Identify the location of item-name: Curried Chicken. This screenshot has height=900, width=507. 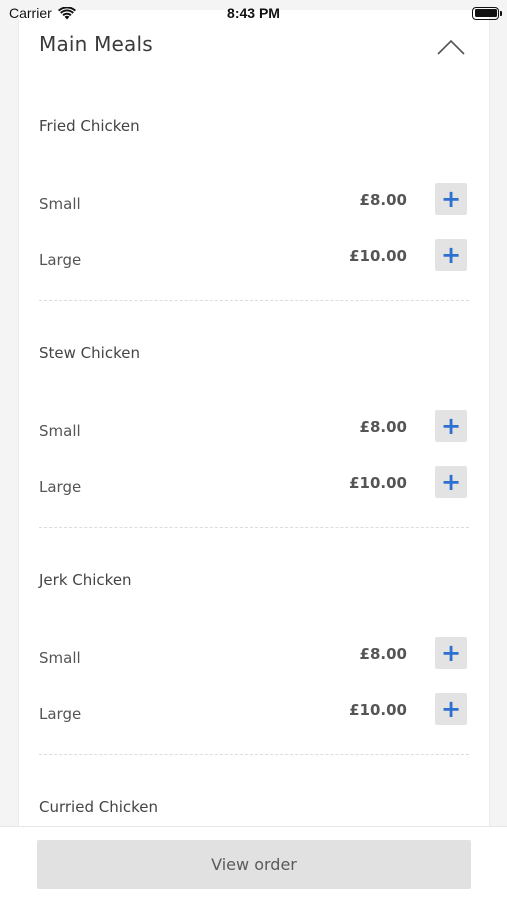
(99, 807).